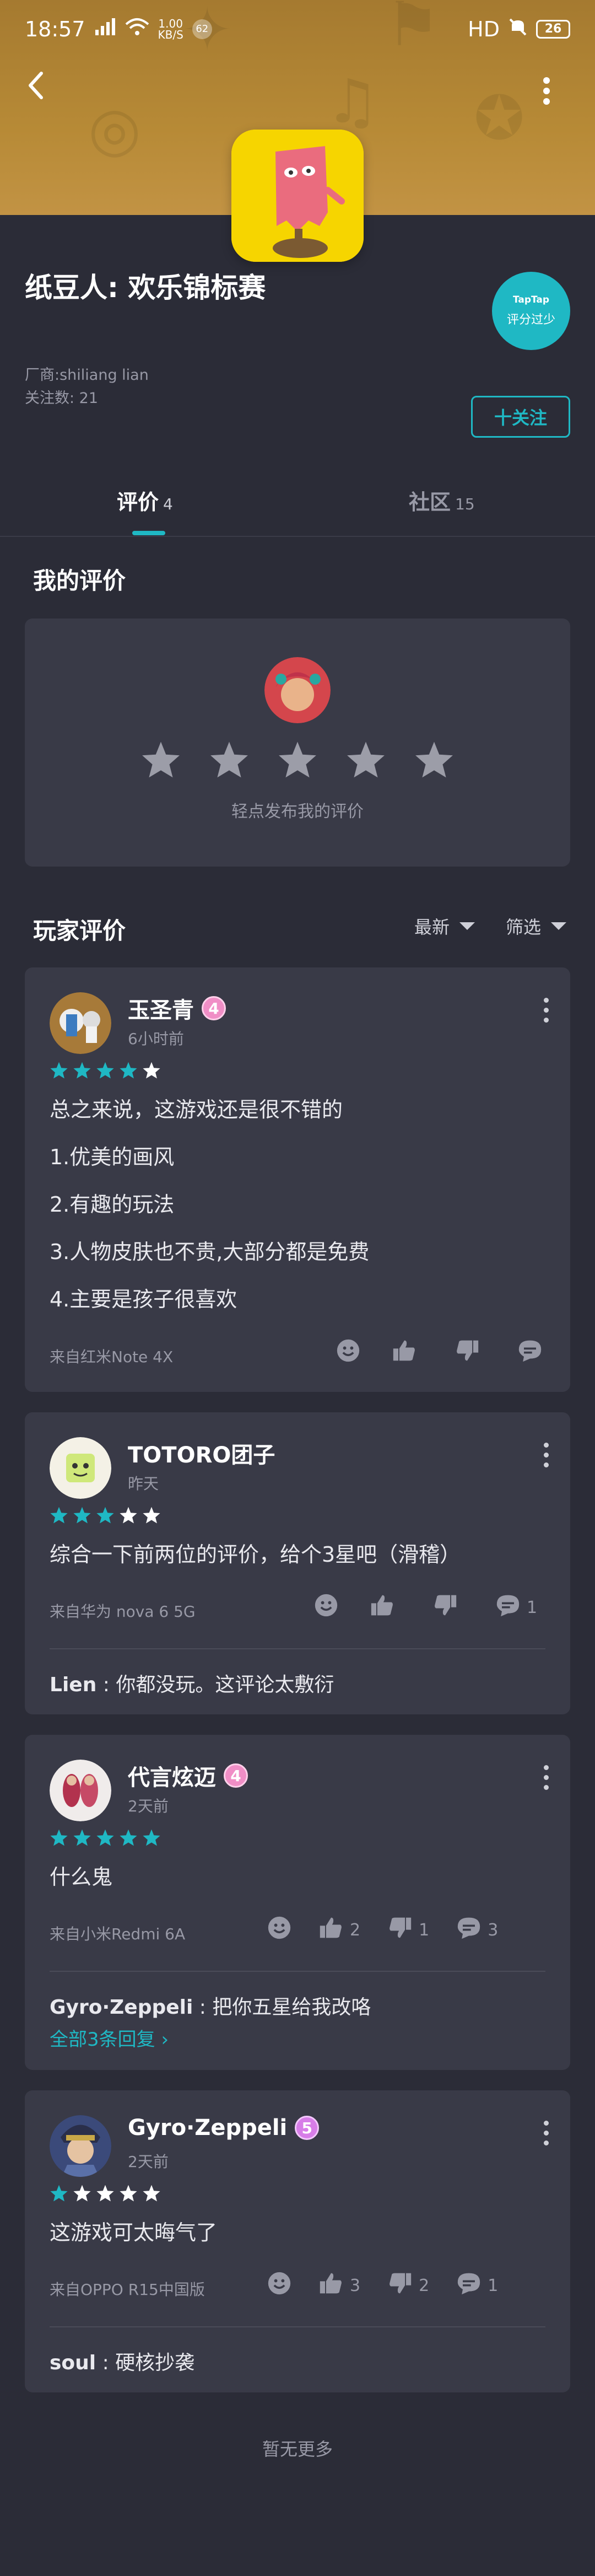 The height and width of the screenshot is (2576, 595). I want to click on reply-preview: Gyro·Zeppeli : 把你五星给我改咯, so click(210, 2005).